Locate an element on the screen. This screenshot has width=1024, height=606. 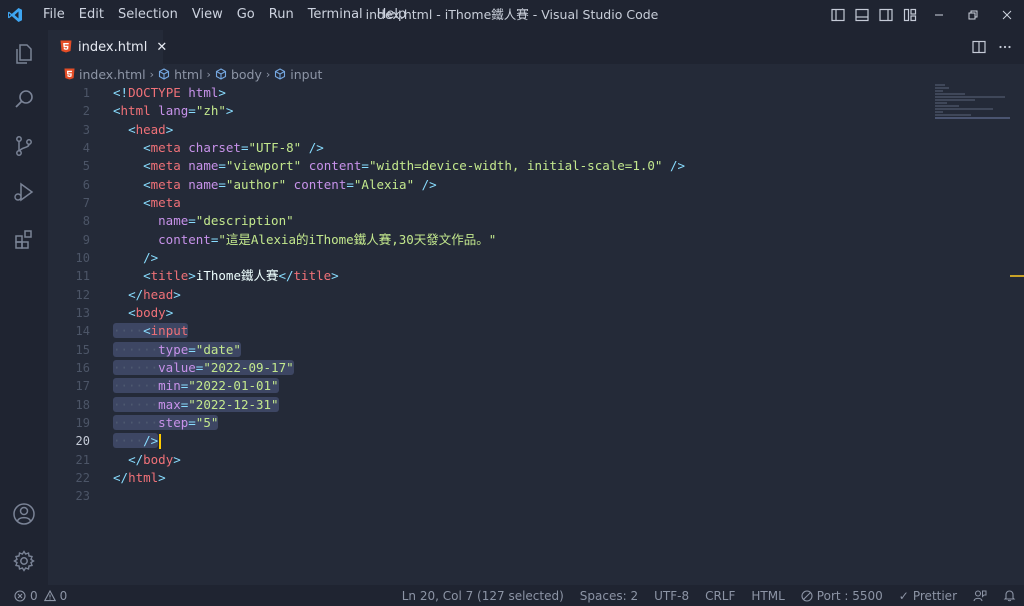
prettier-label: Prettier is located at coordinates (934, 595).